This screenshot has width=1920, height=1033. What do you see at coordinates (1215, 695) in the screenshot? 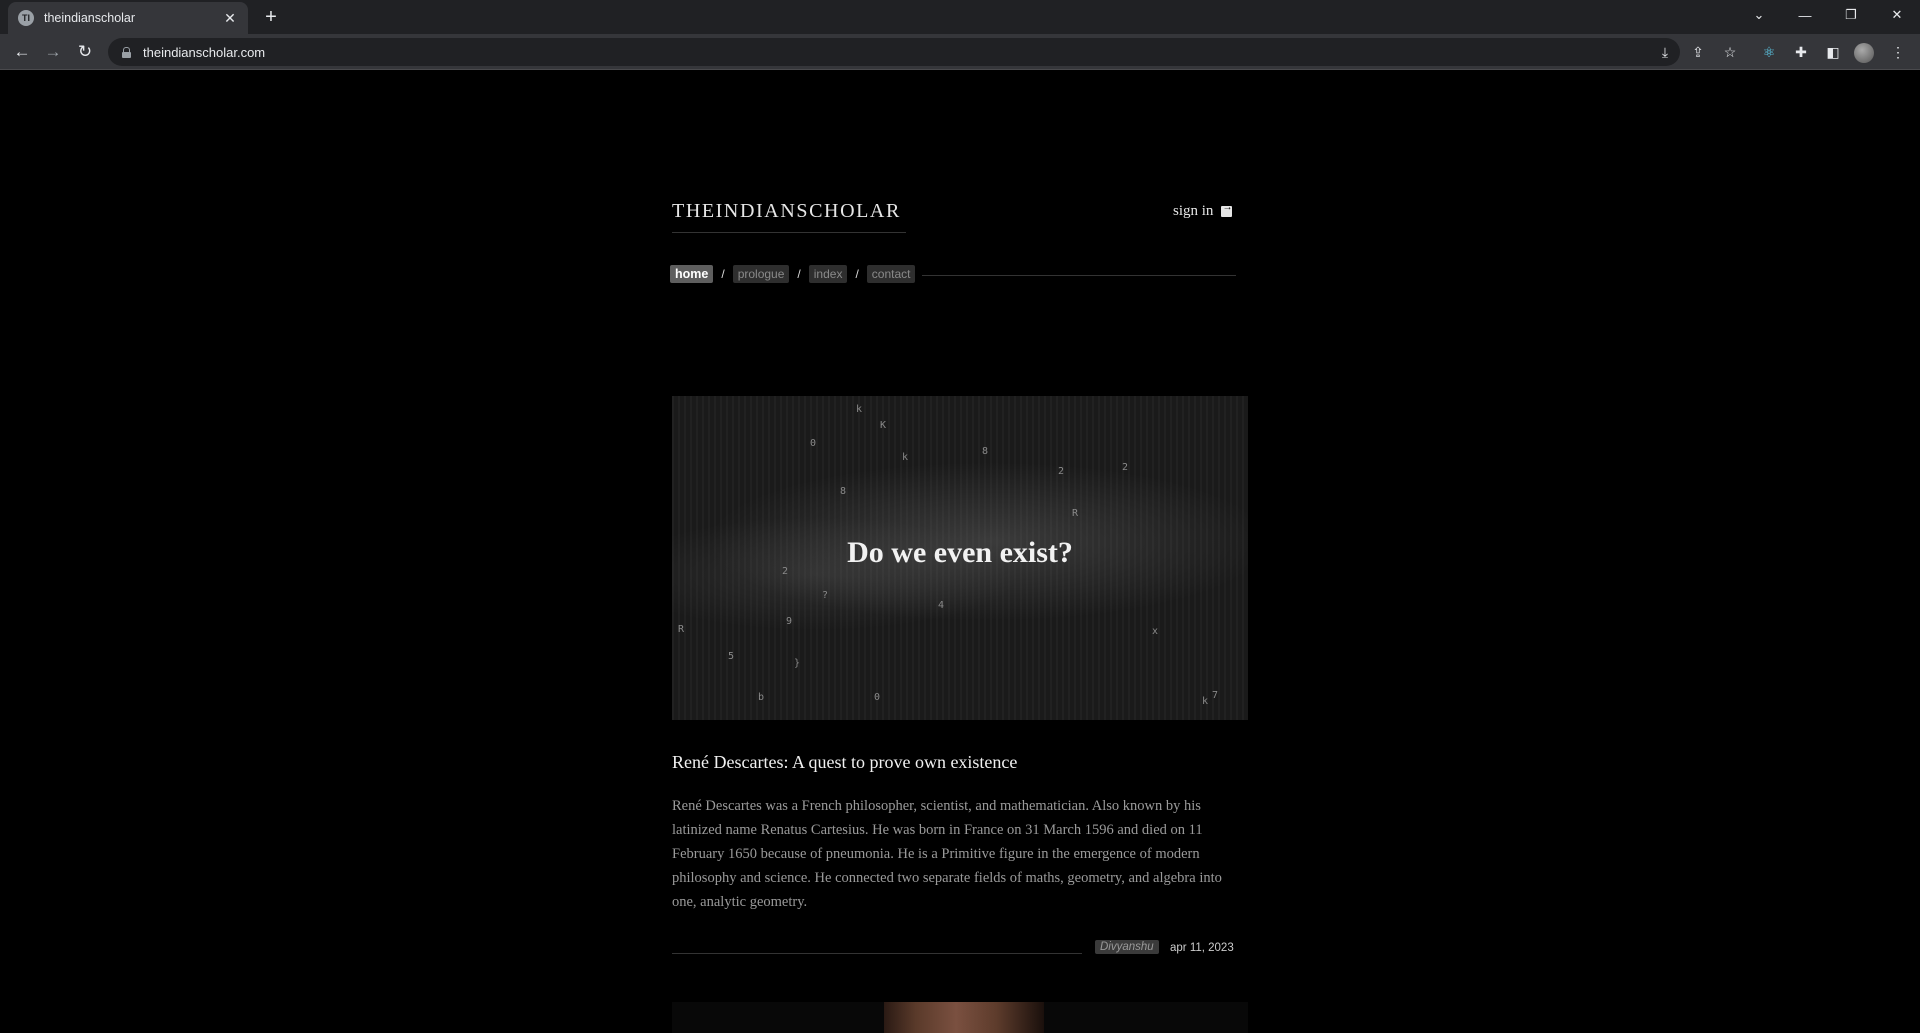
I see `decorative-glyph: 7` at bounding box center [1215, 695].